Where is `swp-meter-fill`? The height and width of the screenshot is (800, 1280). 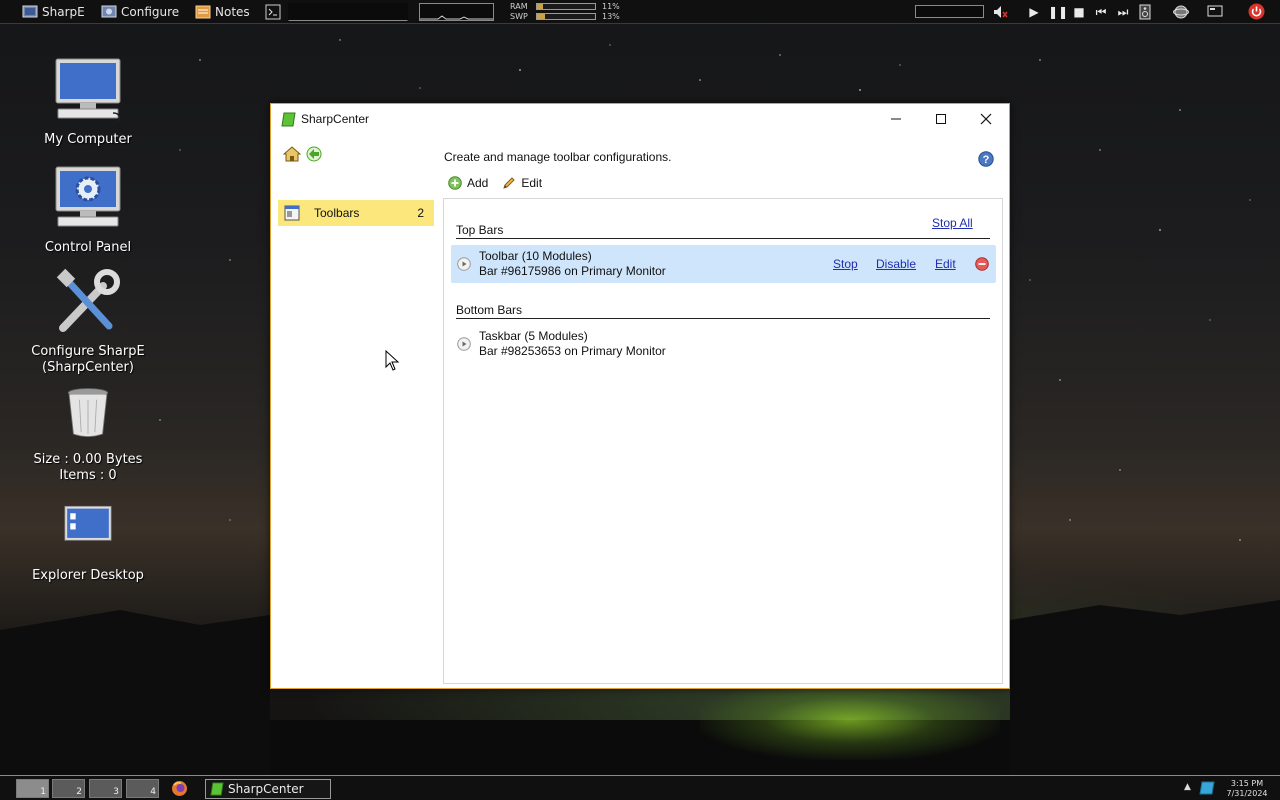 swp-meter-fill is located at coordinates (541, 16).